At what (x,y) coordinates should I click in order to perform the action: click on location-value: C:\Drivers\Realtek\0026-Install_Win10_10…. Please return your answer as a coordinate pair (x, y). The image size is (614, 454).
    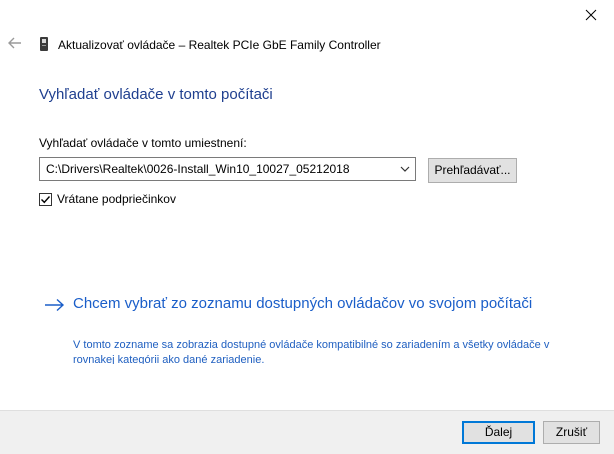
    Looking at the image, I should click on (198, 169).